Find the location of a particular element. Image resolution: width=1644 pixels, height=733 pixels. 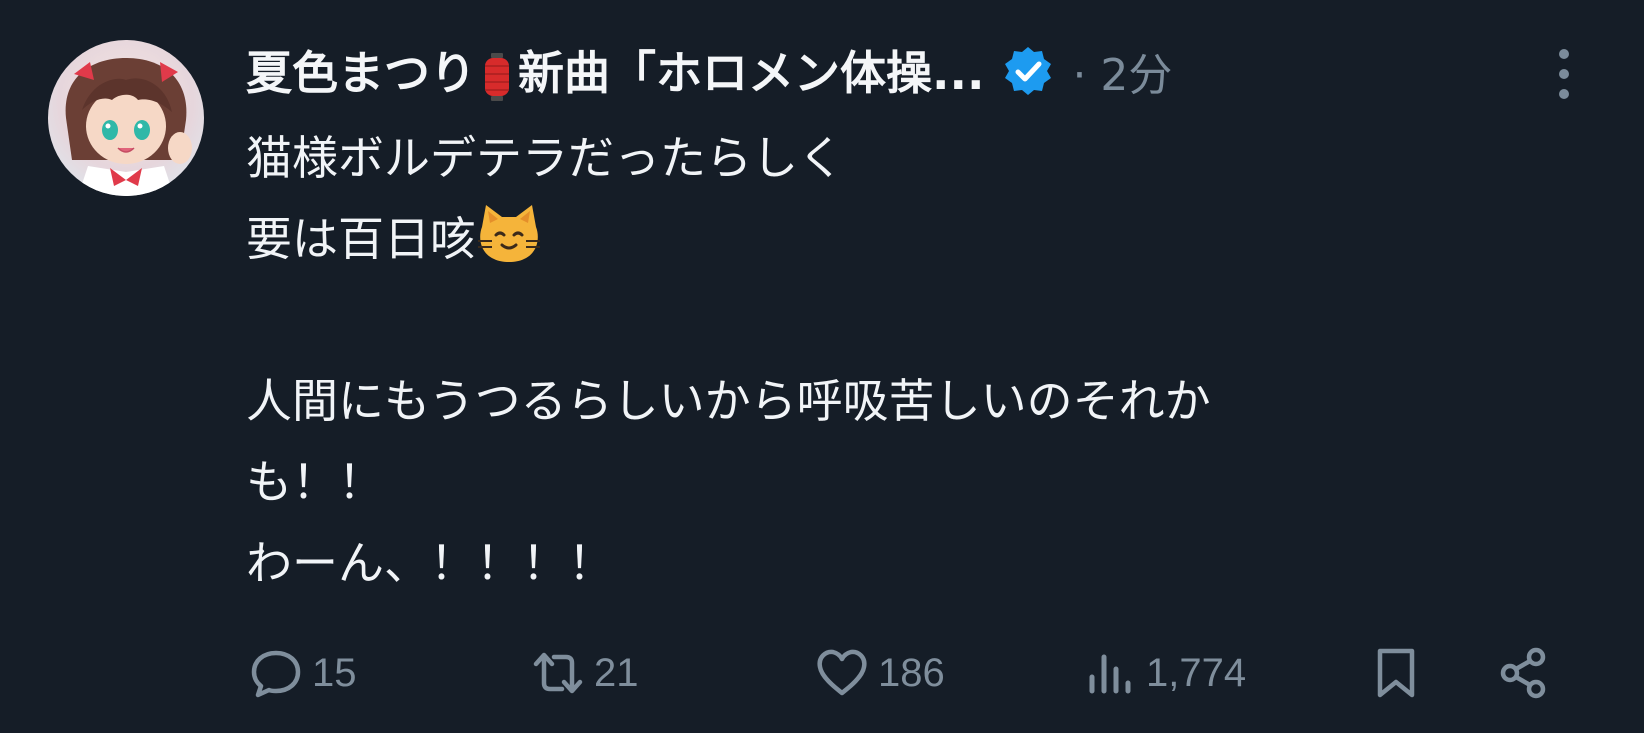

share-button is located at coordinates (1528, 673).